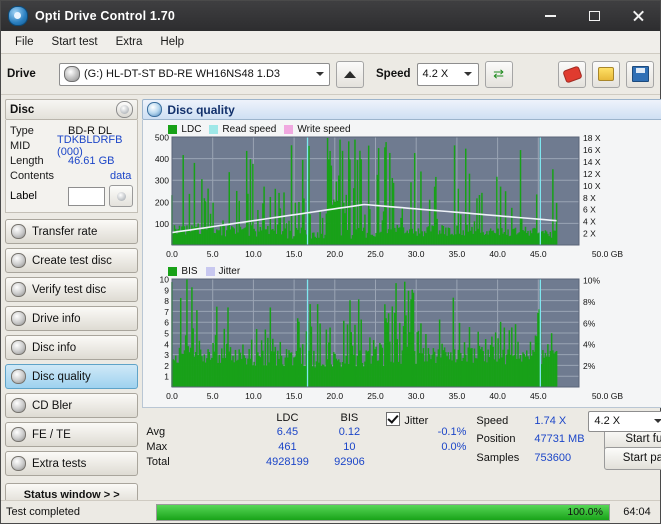 This screenshot has height=524, width=661. What do you see at coordinates (75, 42) in the screenshot?
I see `menu-item-start-test: Start test` at bounding box center [75, 42].